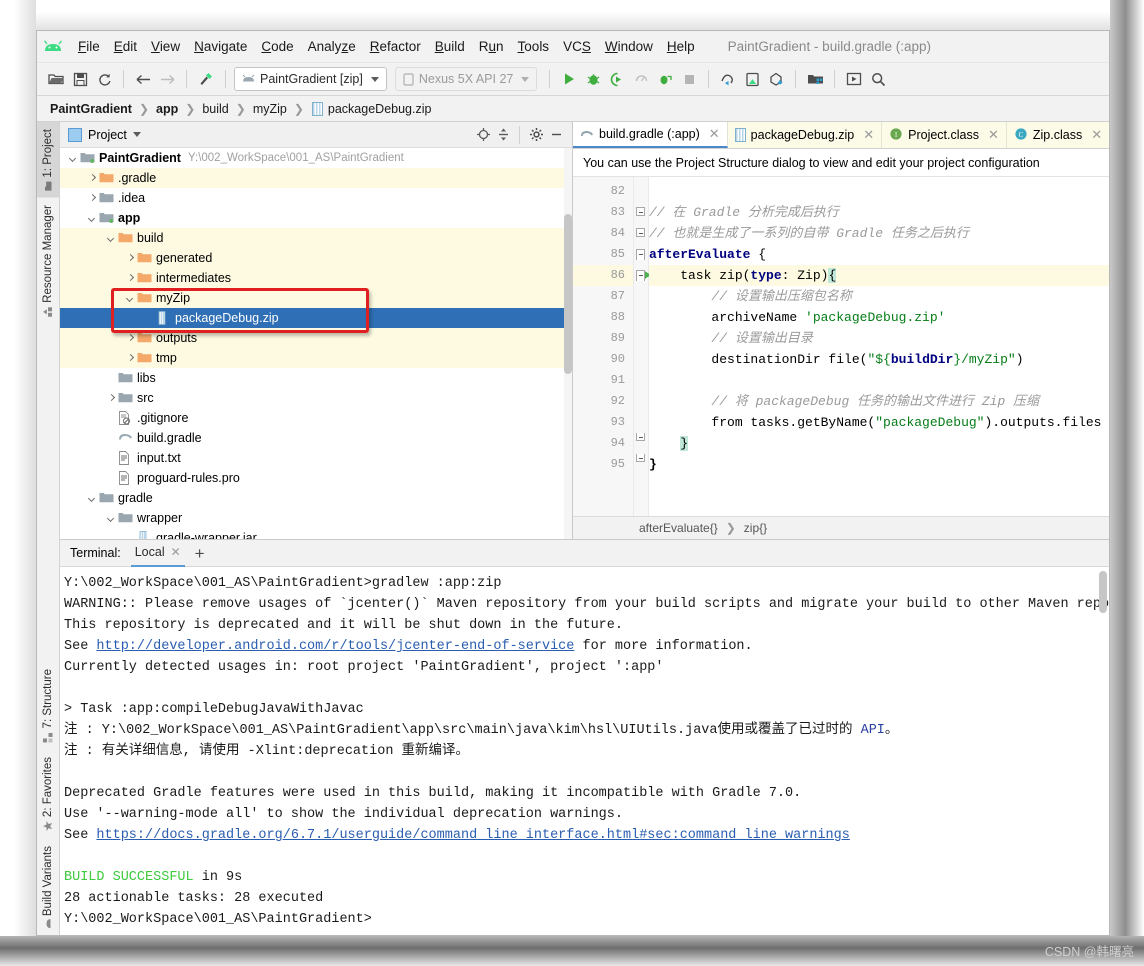  I want to click on close-icon: ✕, so click(714, 134).